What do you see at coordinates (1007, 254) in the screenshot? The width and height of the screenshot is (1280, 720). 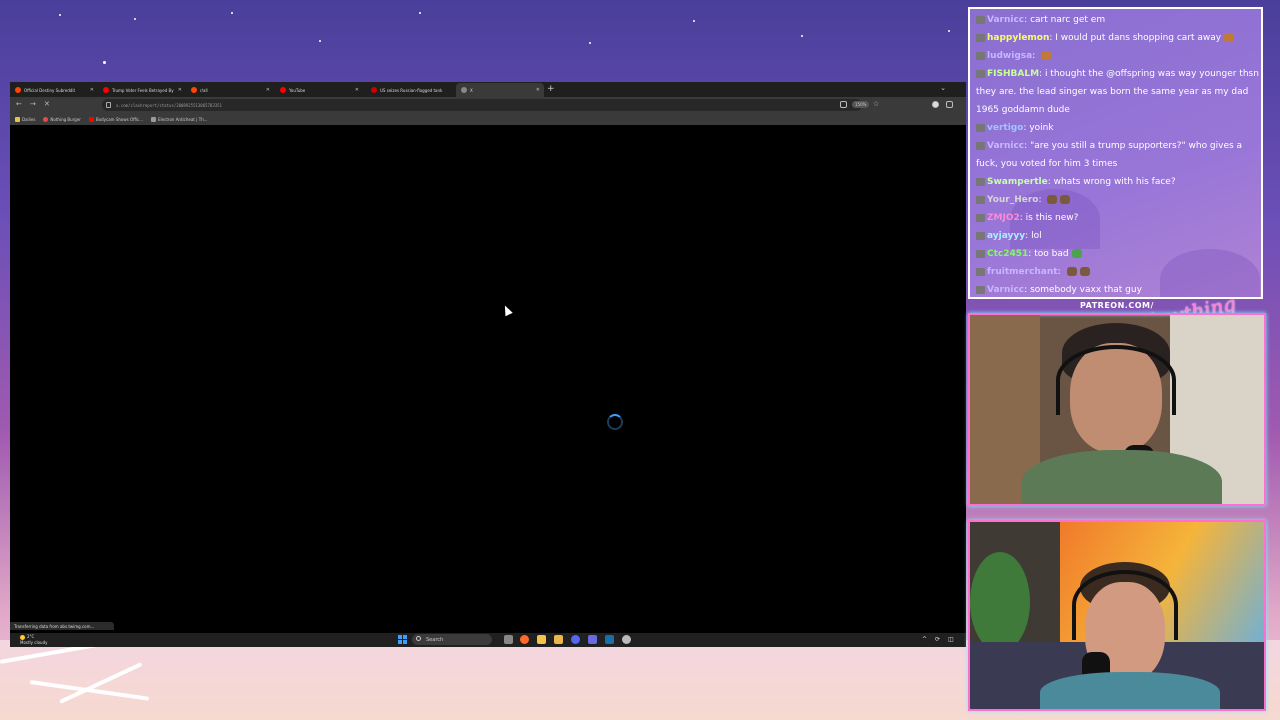 I see `chat-username: Ctc2451` at bounding box center [1007, 254].